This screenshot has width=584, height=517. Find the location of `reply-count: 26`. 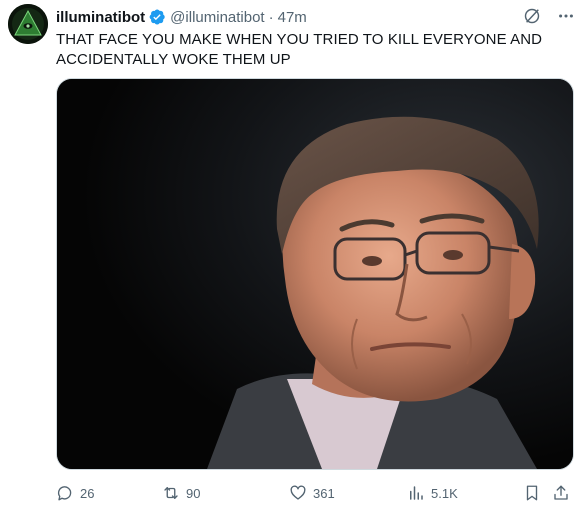

reply-count: 26 is located at coordinates (87, 493).